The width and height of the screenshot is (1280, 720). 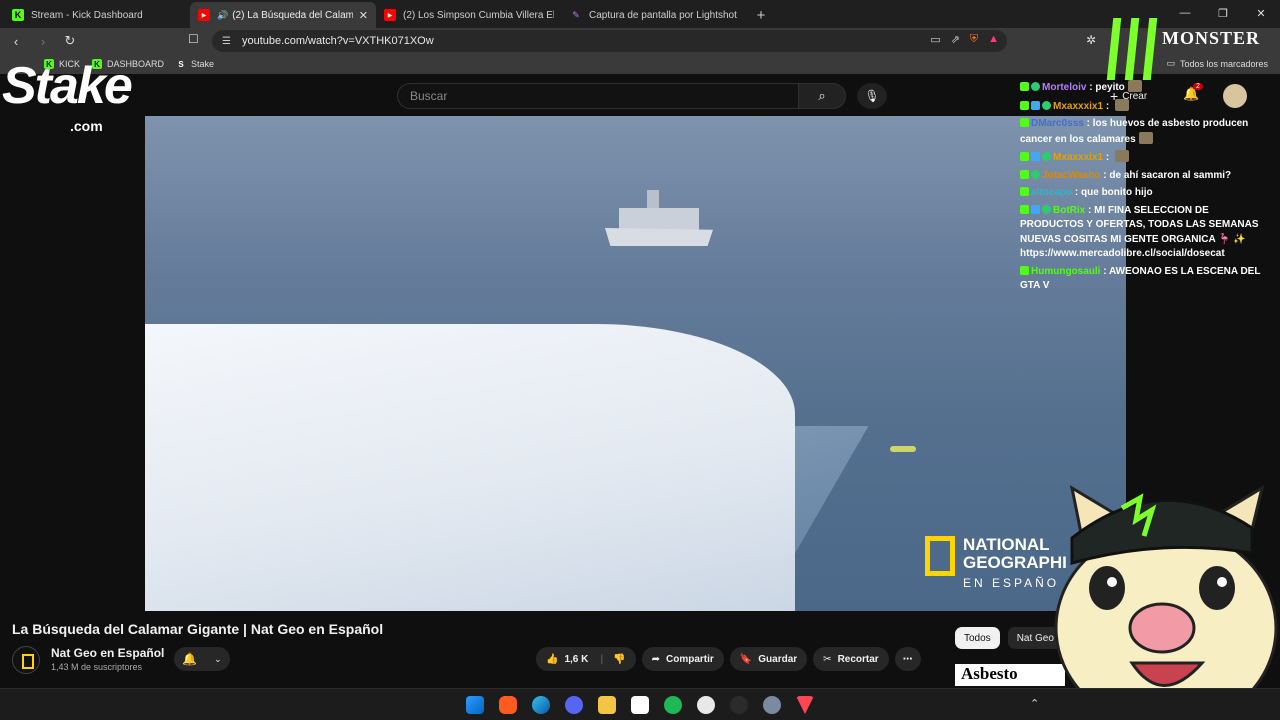 What do you see at coordinates (1057, 123) in the screenshot?
I see `chat-username: DMarc0sss` at bounding box center [1057, 123].